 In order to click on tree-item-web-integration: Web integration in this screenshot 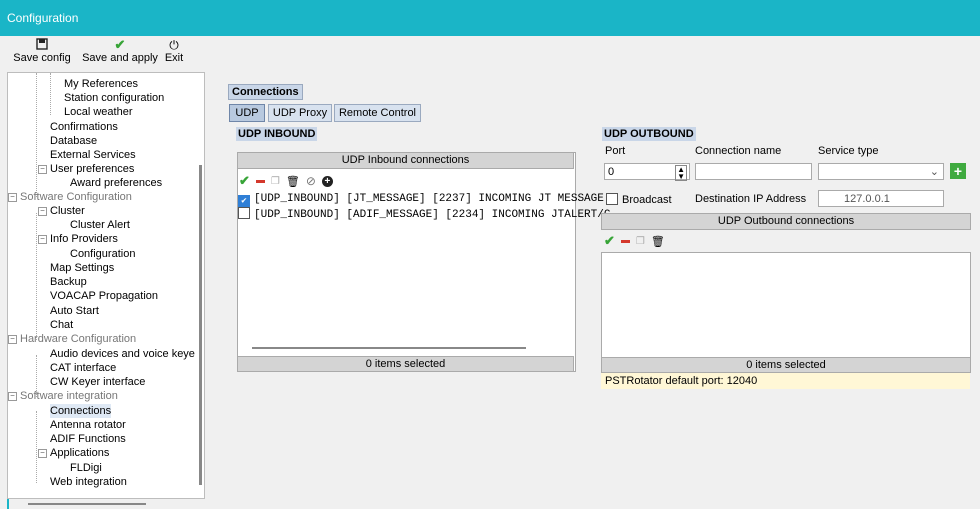, I will do `click(88, 482)`.